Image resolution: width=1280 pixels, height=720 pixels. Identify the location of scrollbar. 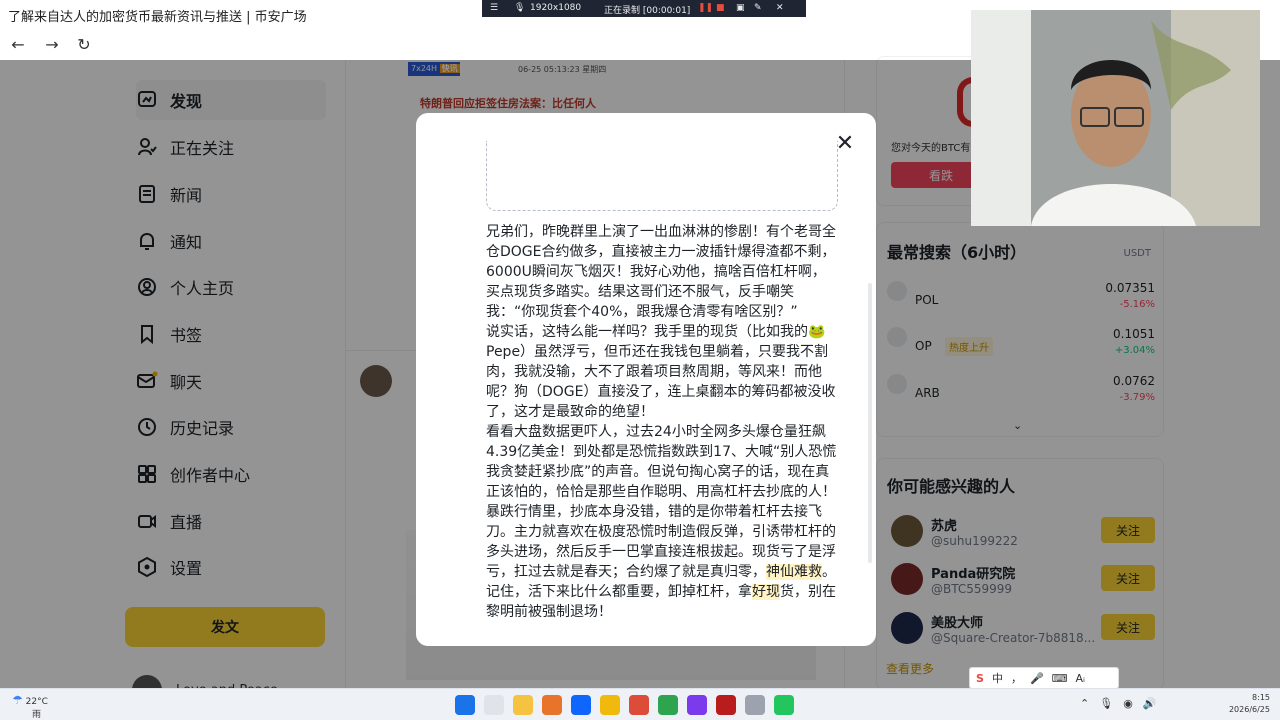
(870, 423).